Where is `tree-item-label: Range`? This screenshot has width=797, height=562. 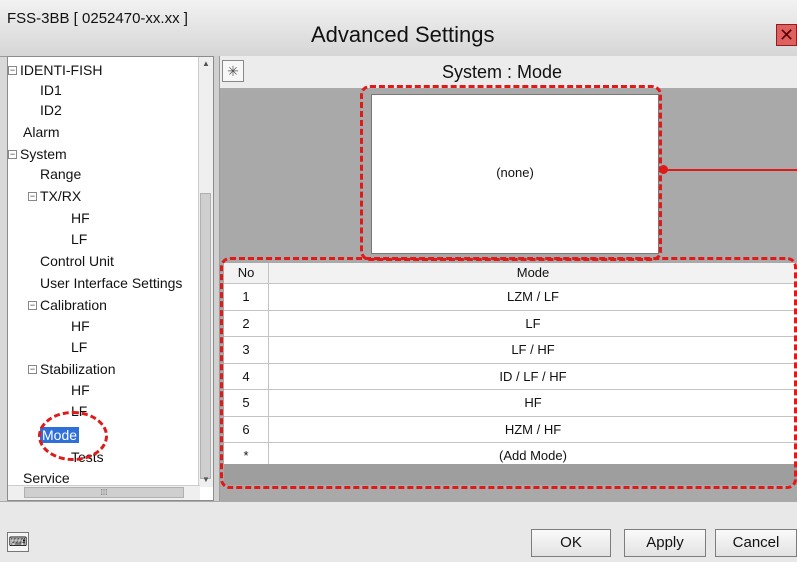
tree-item-label: Range is located at coordinates (61, 174).